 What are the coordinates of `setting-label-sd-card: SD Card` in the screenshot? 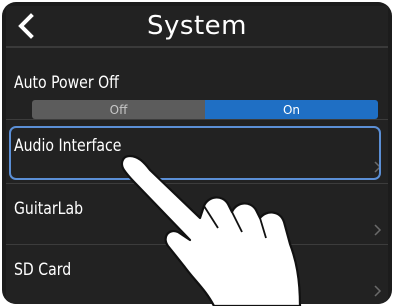 It's located at (43, 270).